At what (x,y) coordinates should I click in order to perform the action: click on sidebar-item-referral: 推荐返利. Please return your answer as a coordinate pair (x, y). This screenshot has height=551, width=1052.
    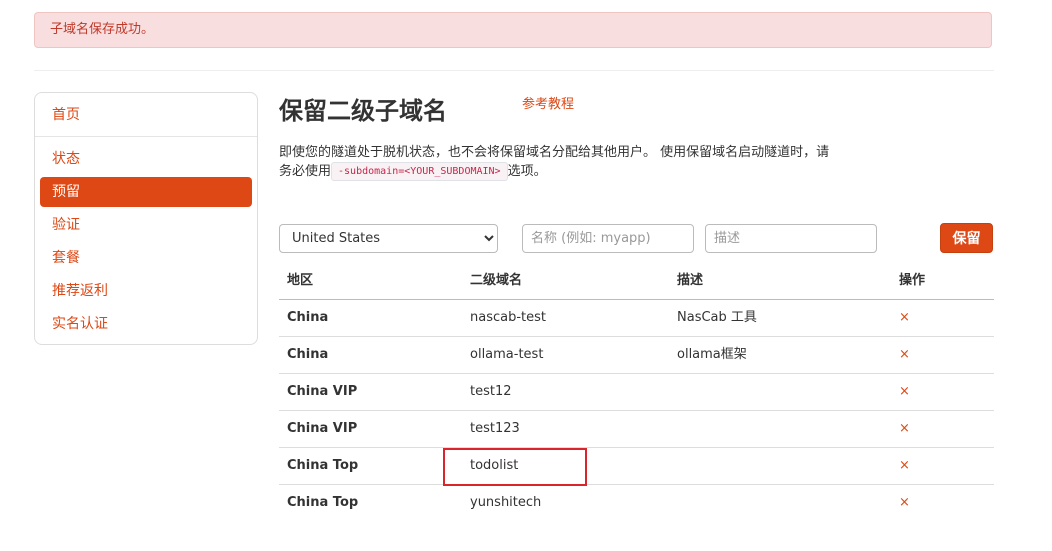
    Looking at the image, I should click on (146, 291).